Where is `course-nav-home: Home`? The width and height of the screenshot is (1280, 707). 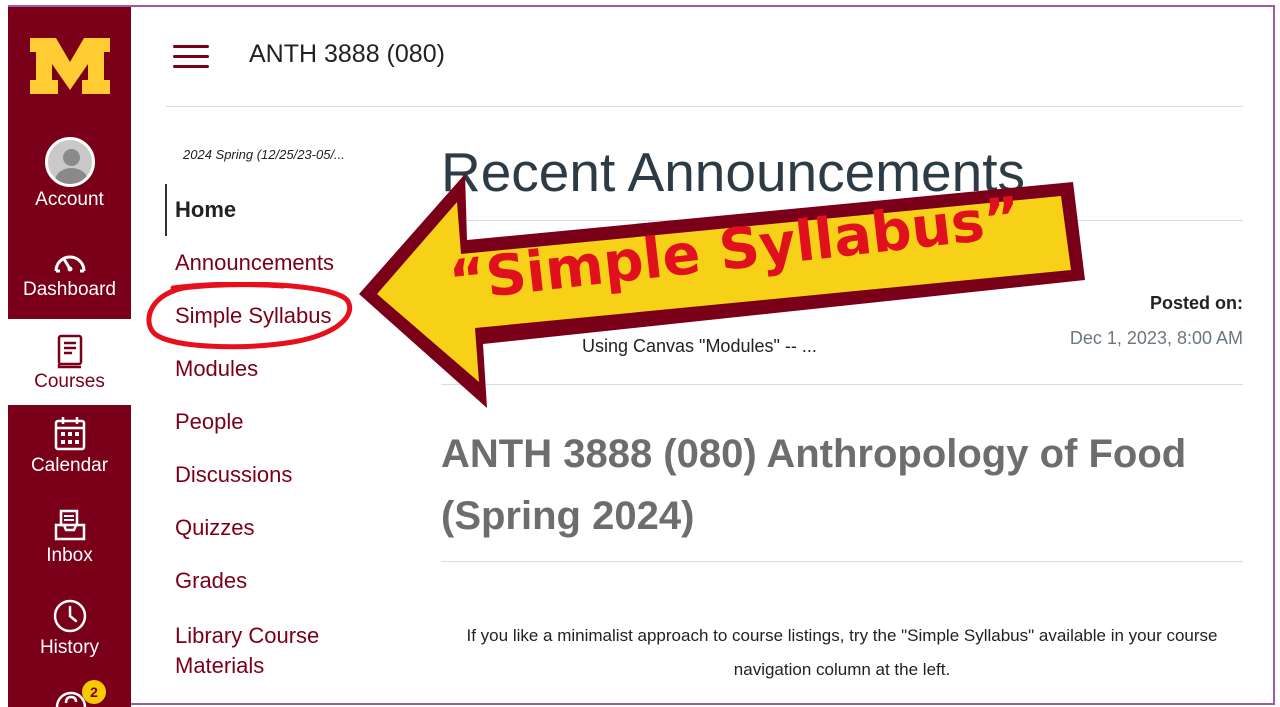 course-nav-home: Home is located at coordinates (205, 210).